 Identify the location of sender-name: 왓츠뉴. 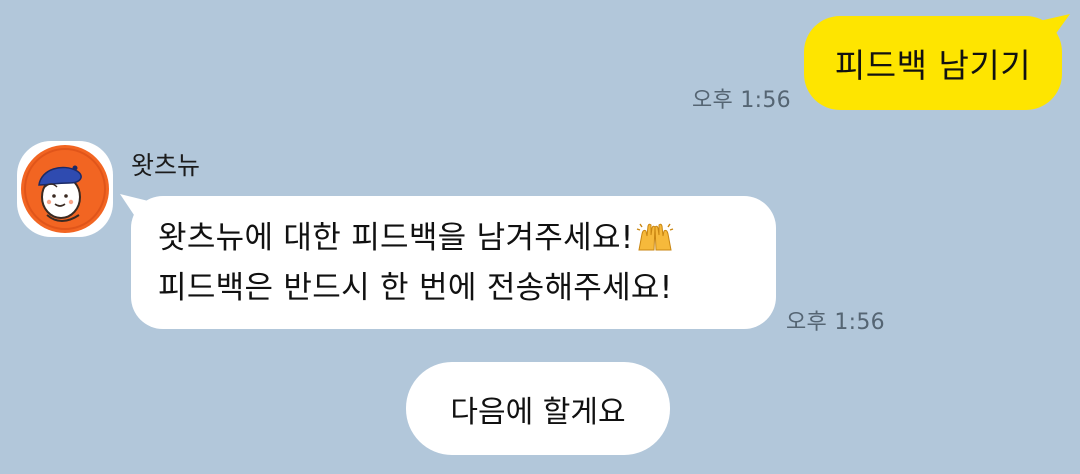
(166, 165).